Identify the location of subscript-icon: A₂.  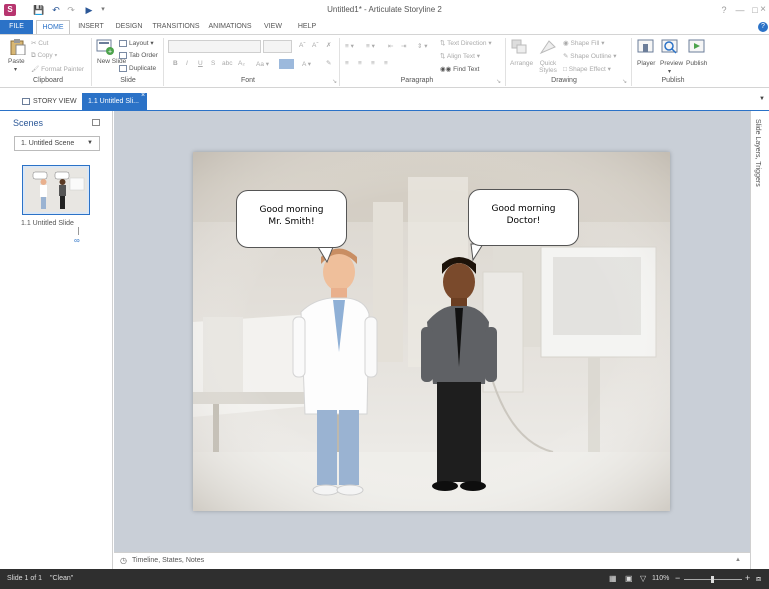
(241, 63).